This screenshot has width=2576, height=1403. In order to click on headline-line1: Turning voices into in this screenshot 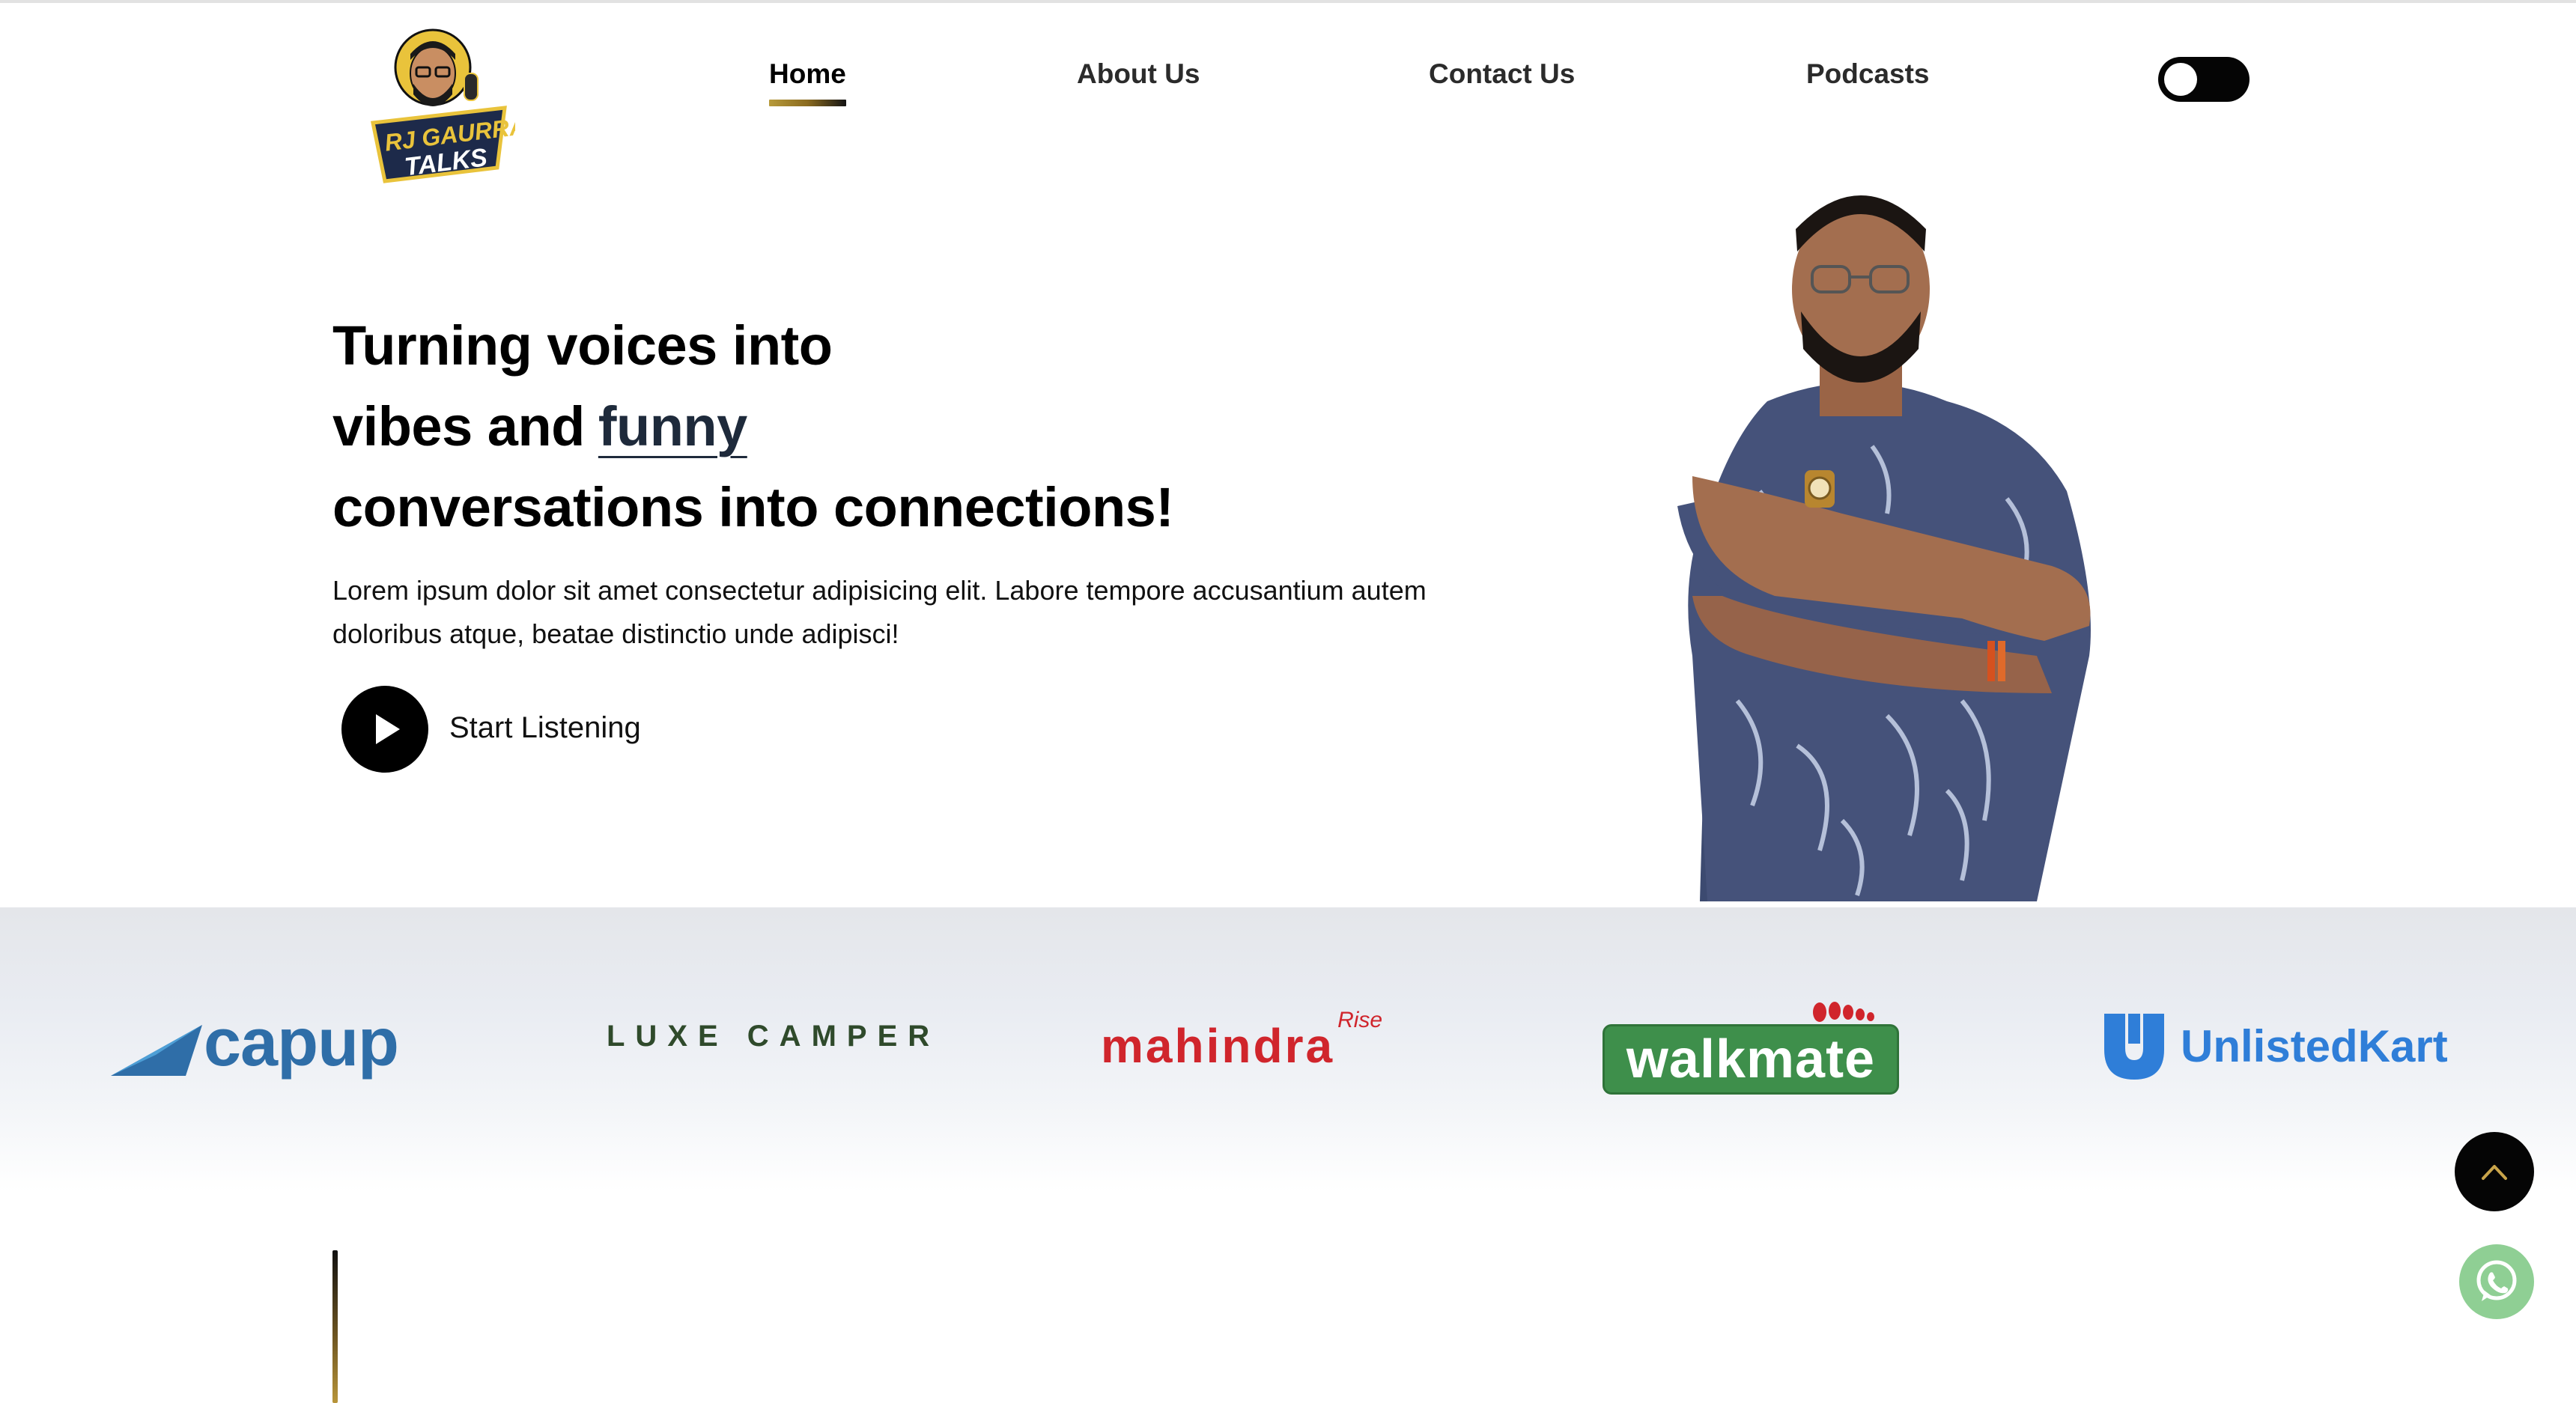, I will do `click(582, 345)`.